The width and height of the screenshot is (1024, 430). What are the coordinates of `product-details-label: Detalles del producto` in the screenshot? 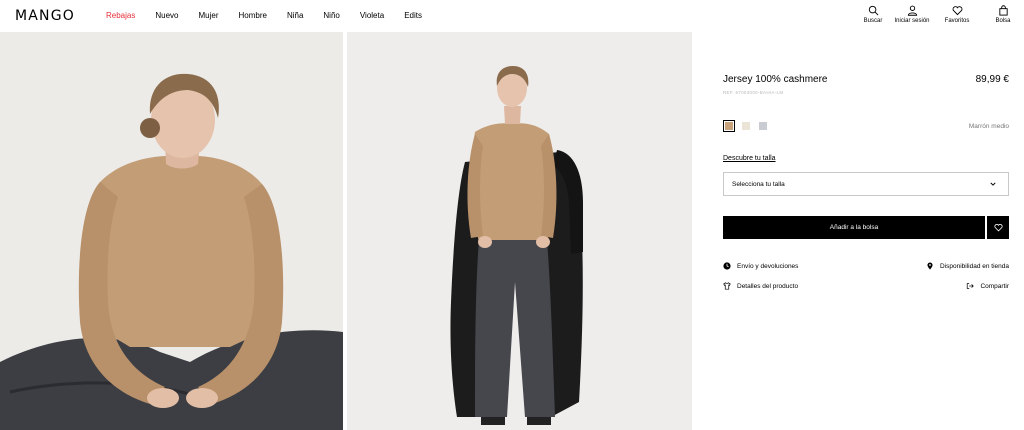 It's located at (768, 286).